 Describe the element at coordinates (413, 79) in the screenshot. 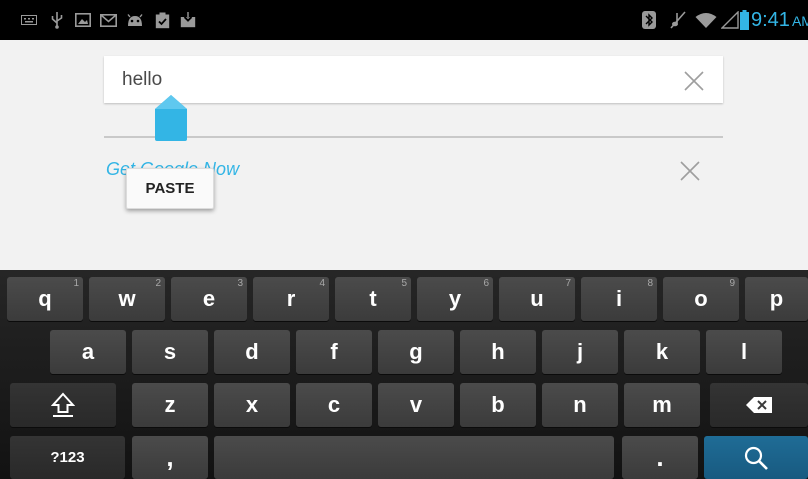

I see `search-box: hello` at that location.